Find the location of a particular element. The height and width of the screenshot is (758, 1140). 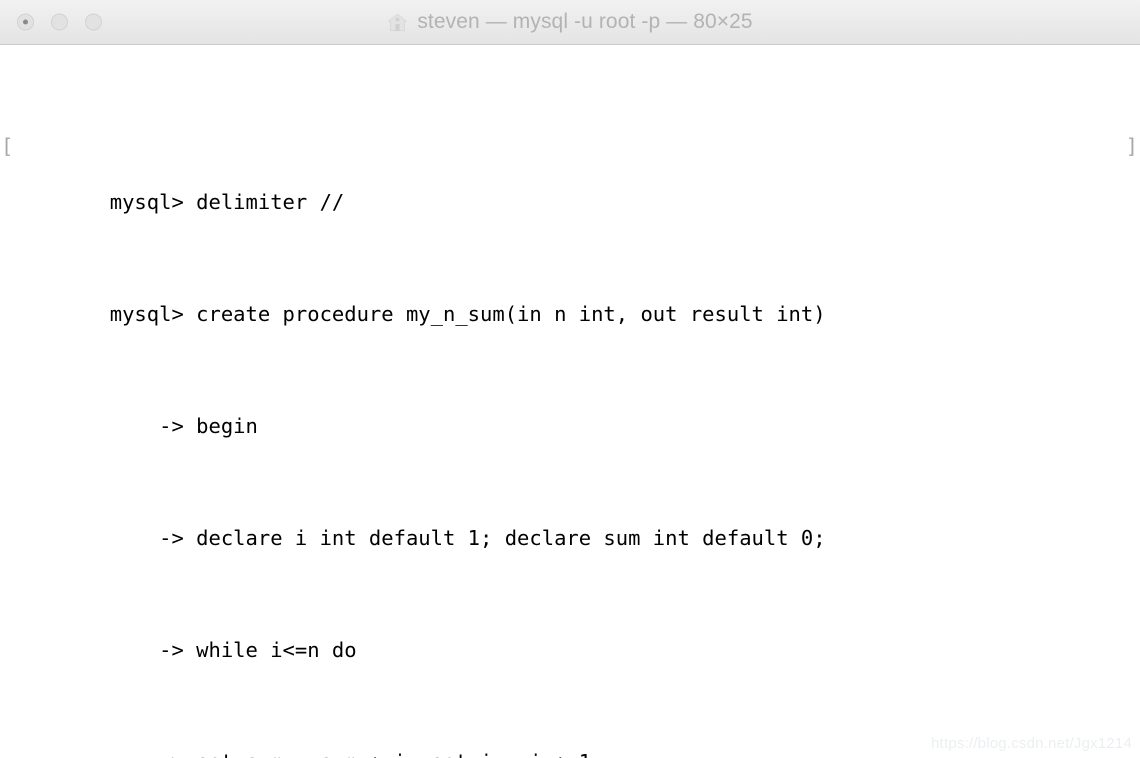

close-button is located at coordinates (25, 22).